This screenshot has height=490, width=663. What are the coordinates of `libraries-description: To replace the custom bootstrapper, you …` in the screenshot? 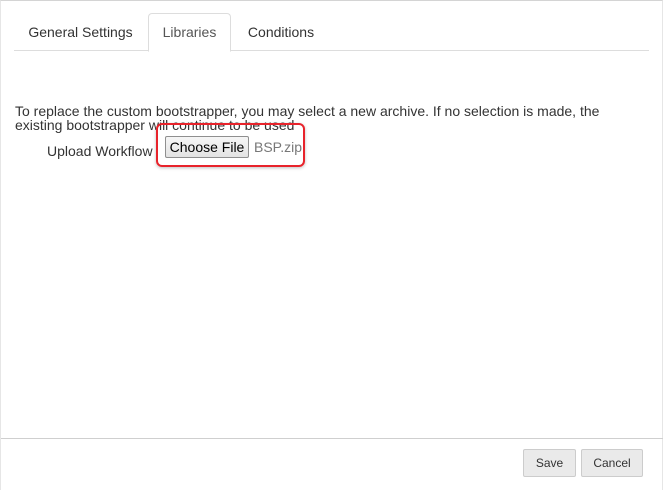 It's located at (307, 118).